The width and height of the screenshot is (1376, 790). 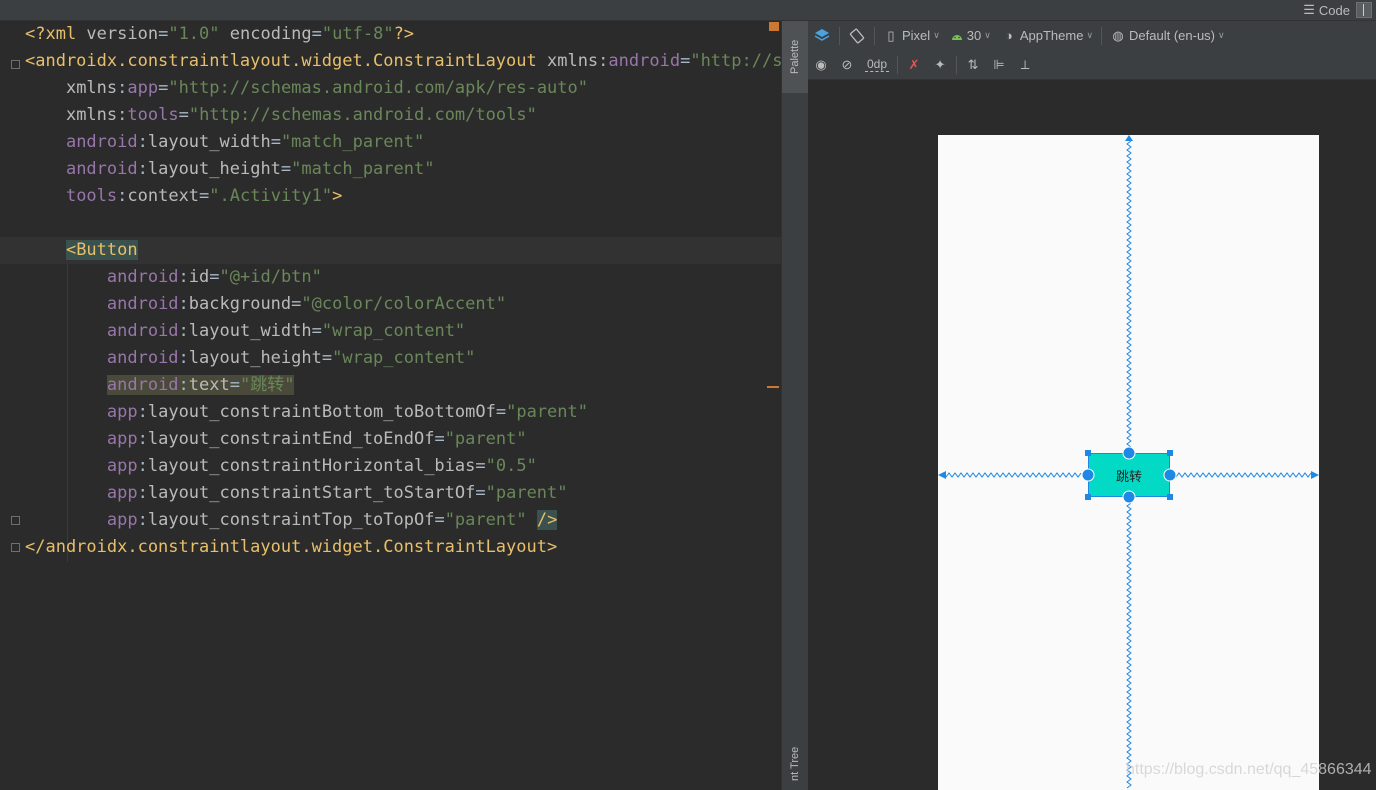 I want to click on clear-constraints-button: ✗, so click(x=914, y=65).